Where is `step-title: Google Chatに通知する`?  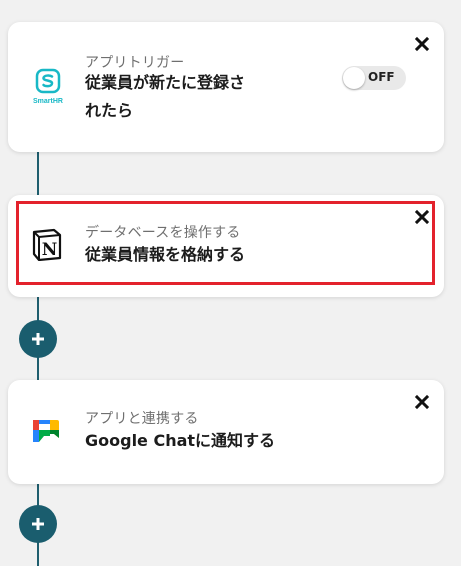
step-title: Google Chatに通知する is located at coordinates (180, 440).